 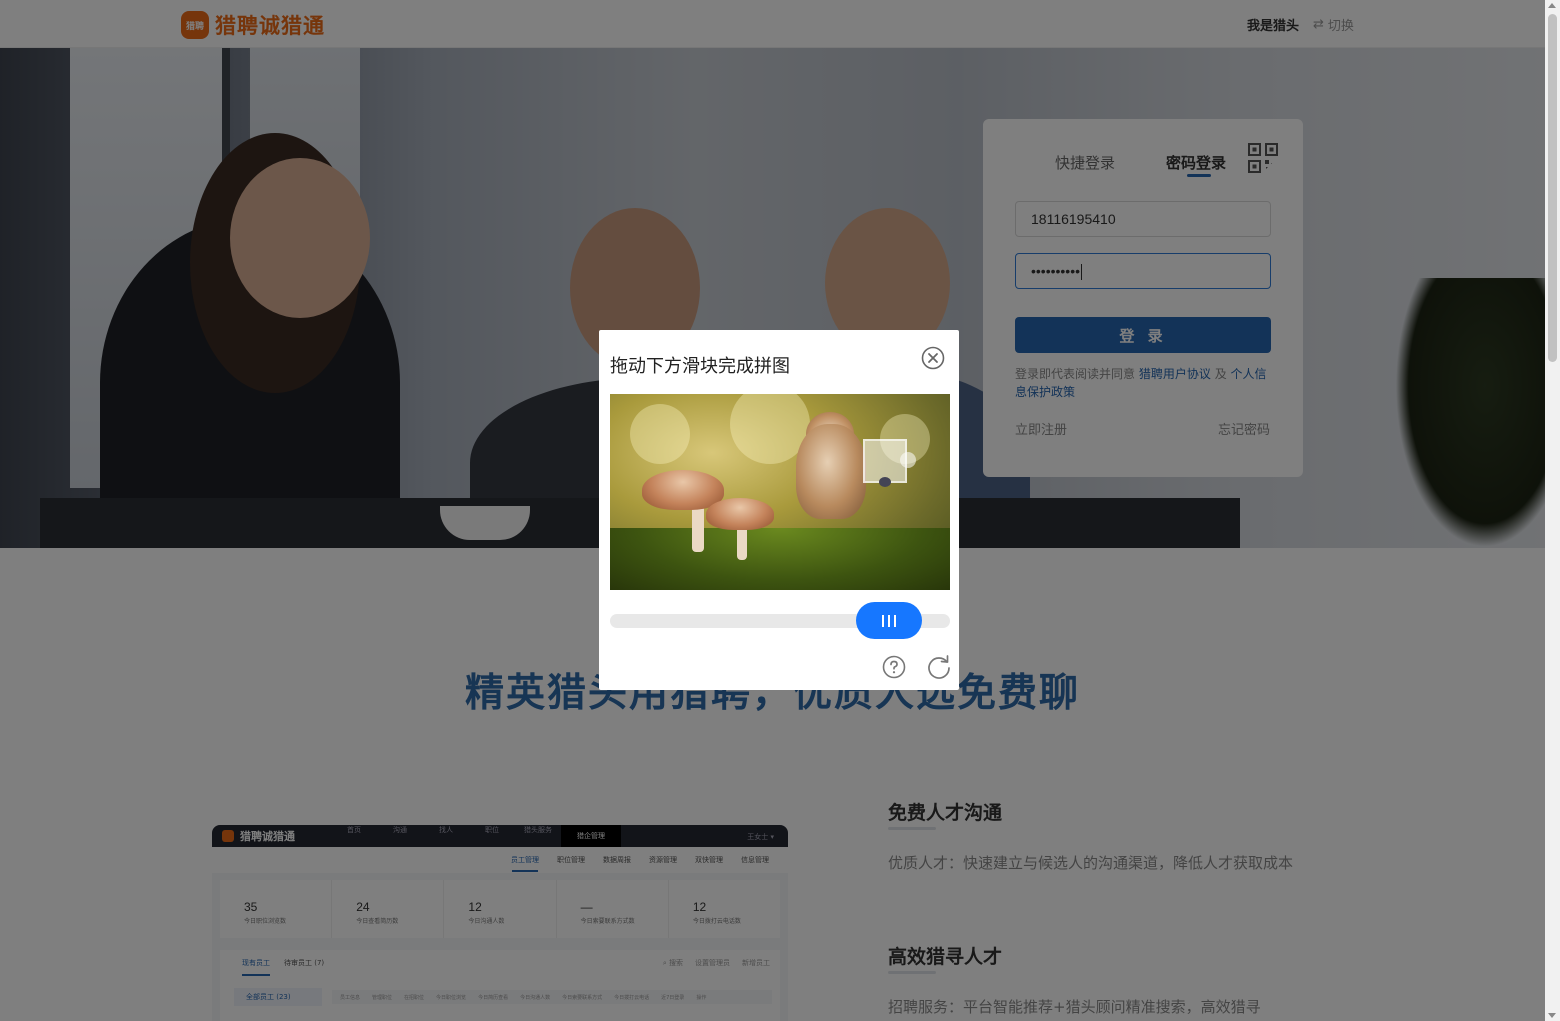 I want to click on captcha-title: 拖动下方滑块完成拼图, so click(x=700, y=366).